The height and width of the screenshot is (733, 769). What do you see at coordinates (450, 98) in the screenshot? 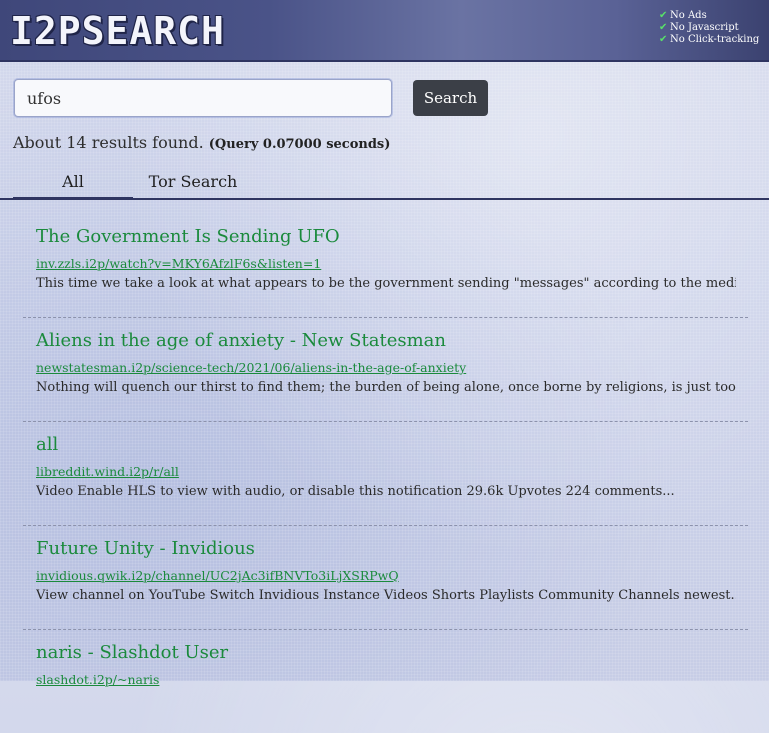
I see `search-button: Search` at bounding box center [450, 98].